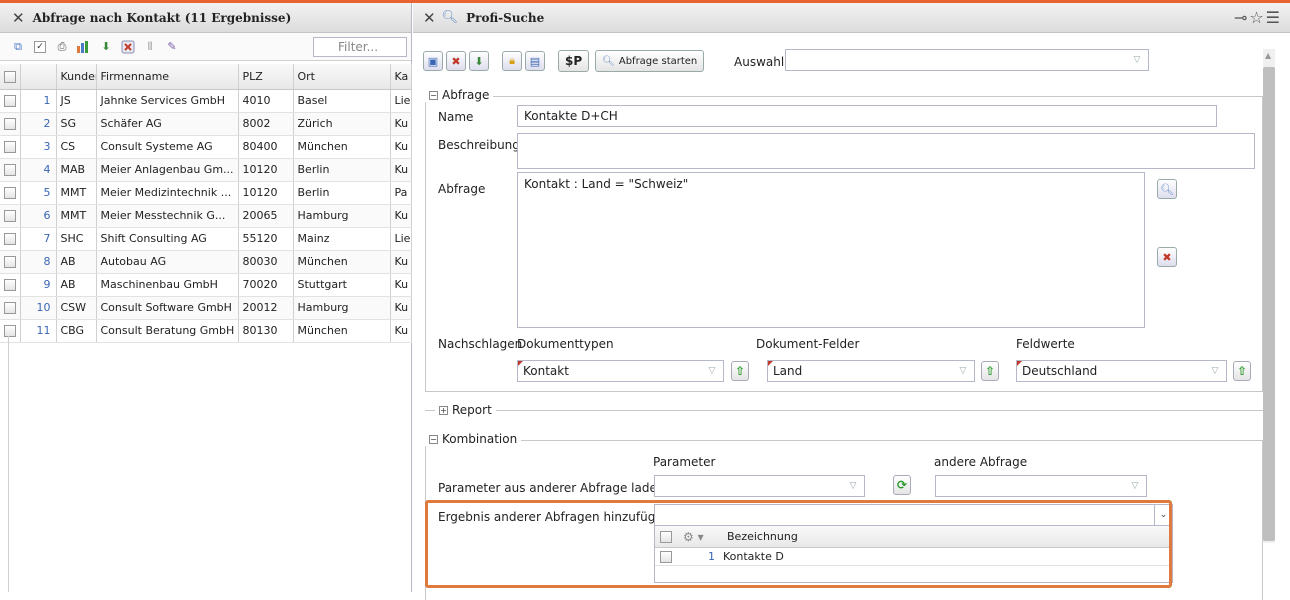 This screenshot has height=600, width=1290. I want to click on parameter-select: ▽, so click(759, 486).